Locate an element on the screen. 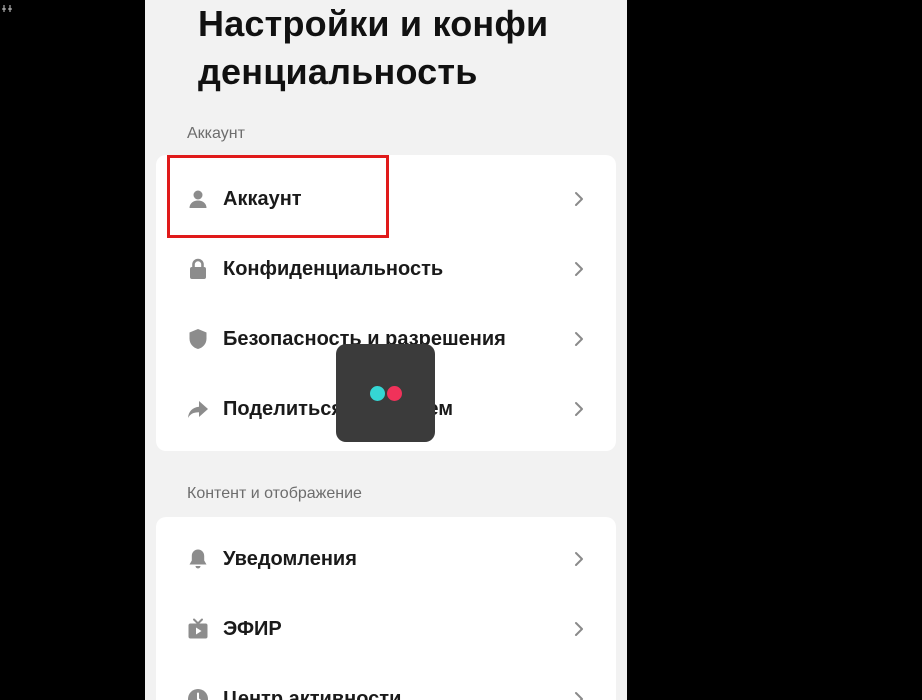  settings-item-privacy: Конфиденциальность is located at coordinates (386, 269).